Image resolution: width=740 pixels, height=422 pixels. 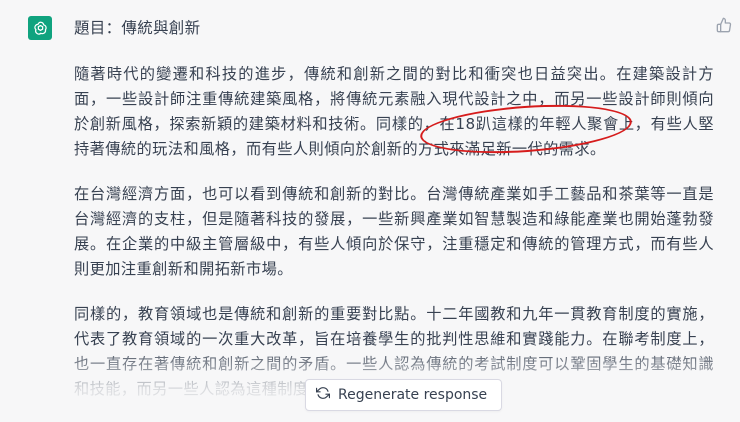 I want to click on thumbs-up-icon, so click(x=725, y=26).